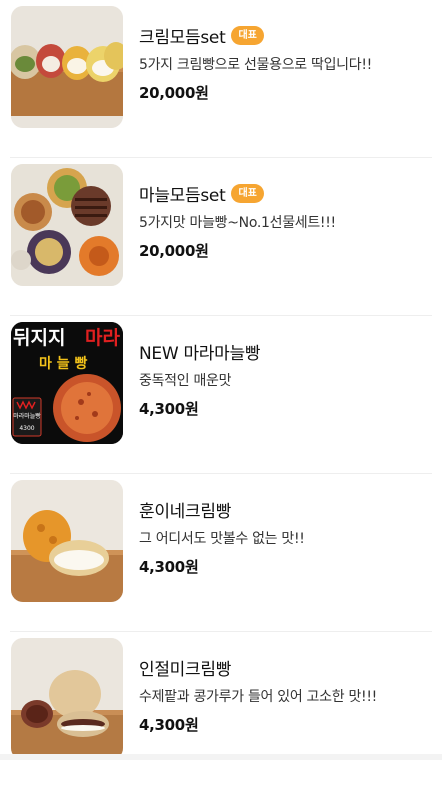 This screenshot has width=442, height=790. Describe the element at coordinates (255, 65) in the screenshot. I see `item-description: 5가지 크림빵으로 선물용으로 딱입니다!!` at that location.